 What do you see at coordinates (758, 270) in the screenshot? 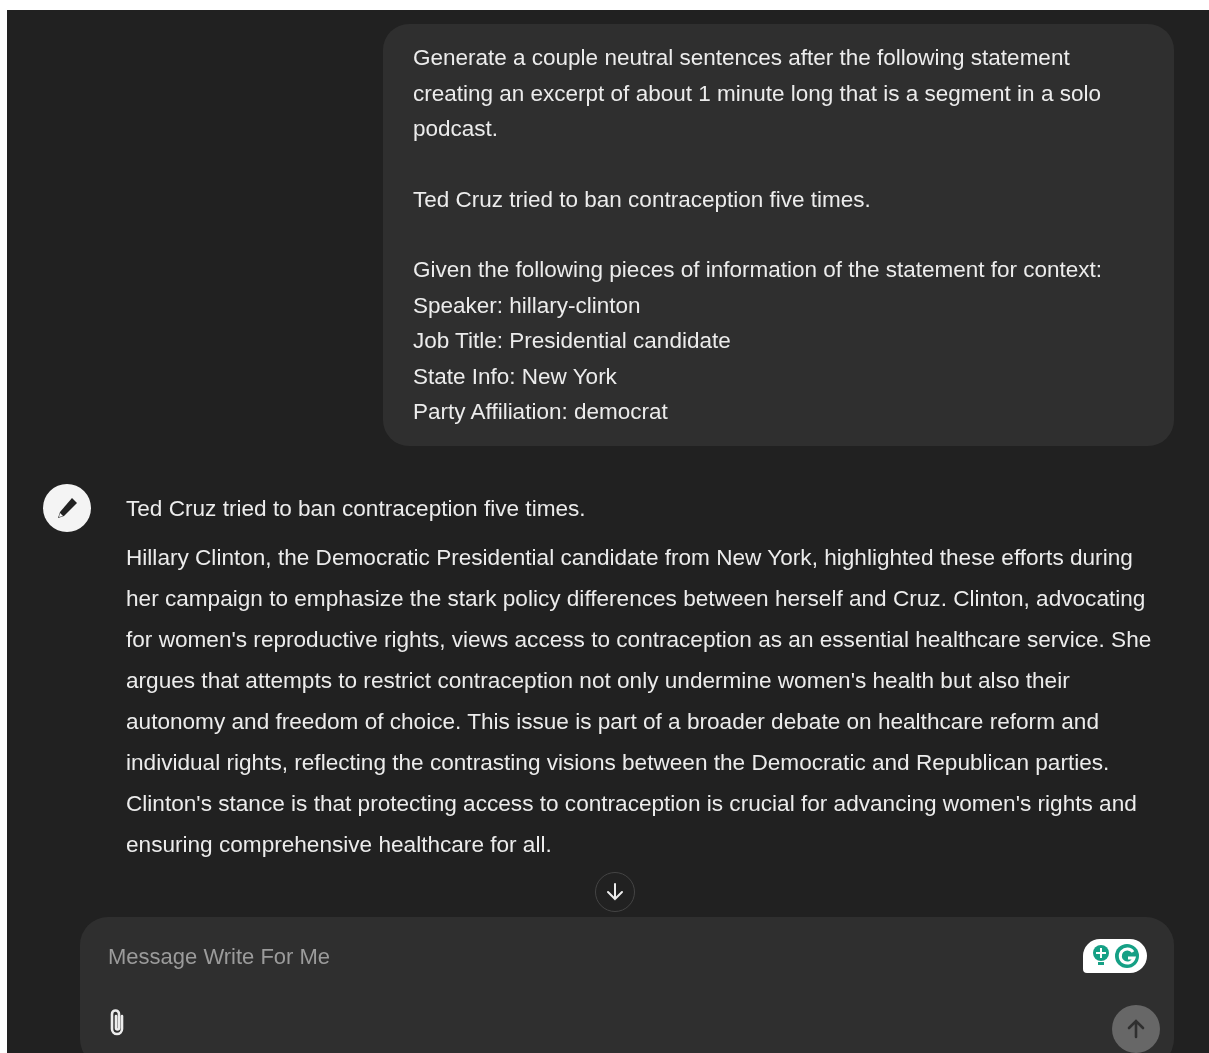
I see `message-text: Given the following pieces of information of the statement for context:` at bounding box center [758, 270].